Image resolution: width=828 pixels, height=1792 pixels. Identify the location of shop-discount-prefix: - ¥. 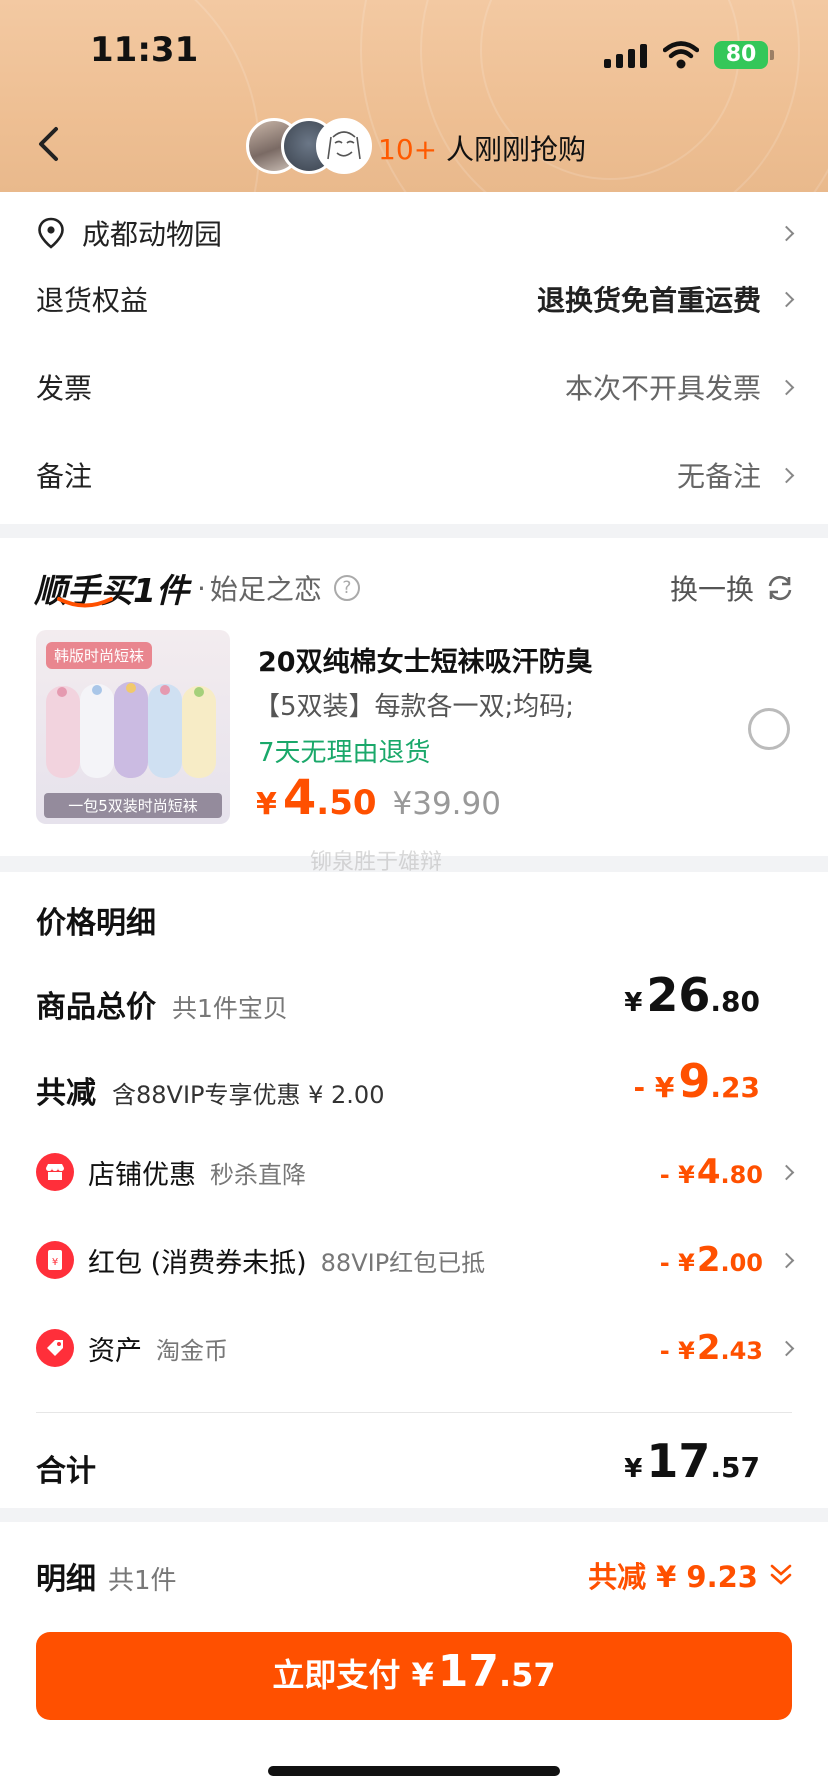
(677, 1175).